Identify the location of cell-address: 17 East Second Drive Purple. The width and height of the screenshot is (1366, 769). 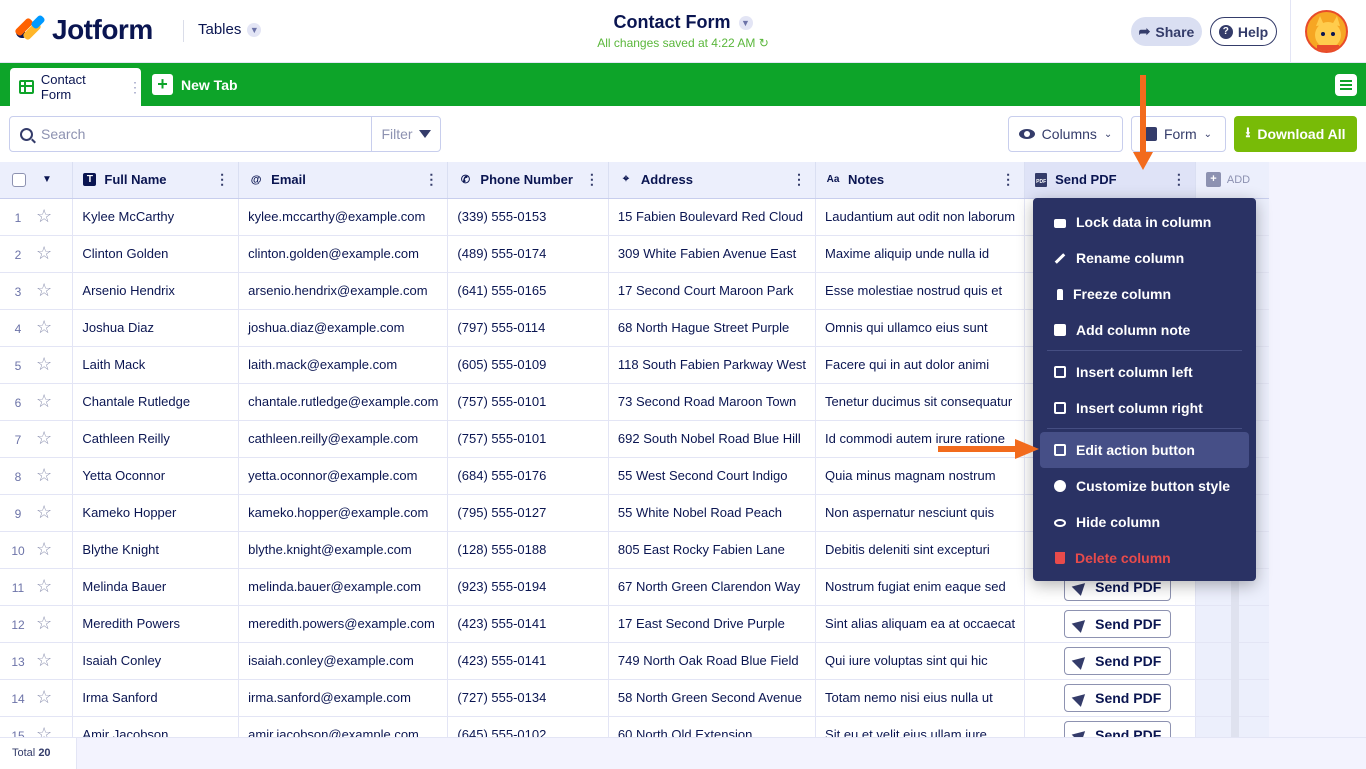
(712, 624).